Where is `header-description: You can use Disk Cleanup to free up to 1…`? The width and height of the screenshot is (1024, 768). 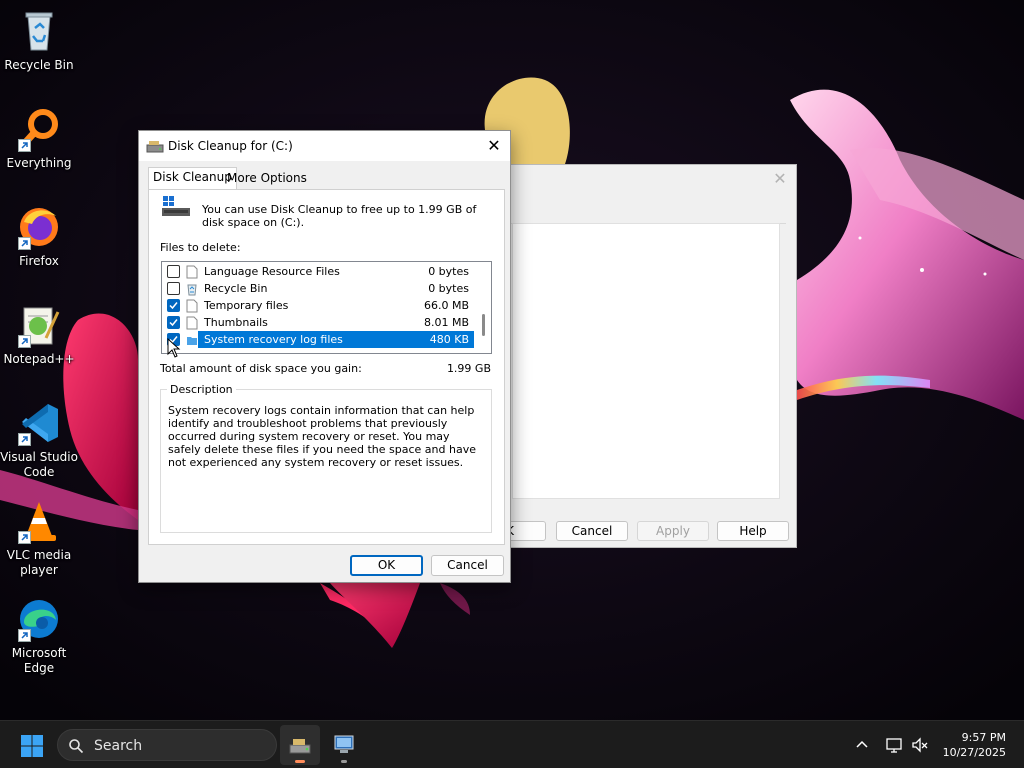
header-description: You can use Disk Cleanup to free up to 1… is located at coordinates (339, 216).